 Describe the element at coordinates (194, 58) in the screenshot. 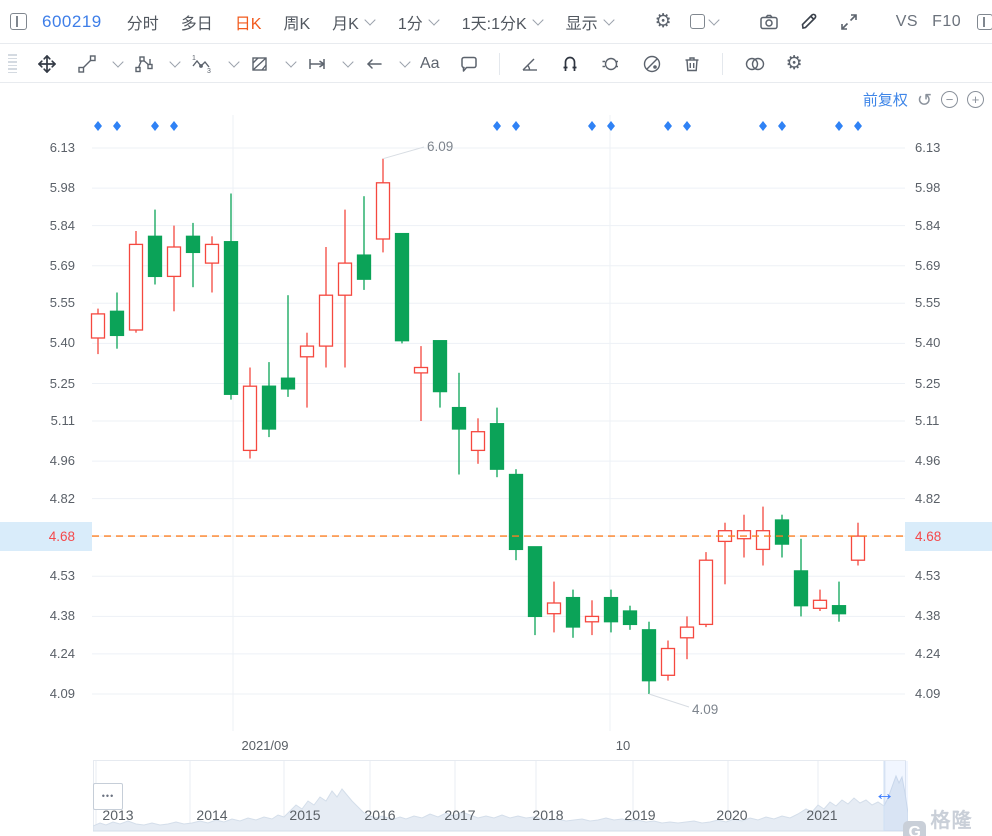

I see `svg-text: 1` at that location.